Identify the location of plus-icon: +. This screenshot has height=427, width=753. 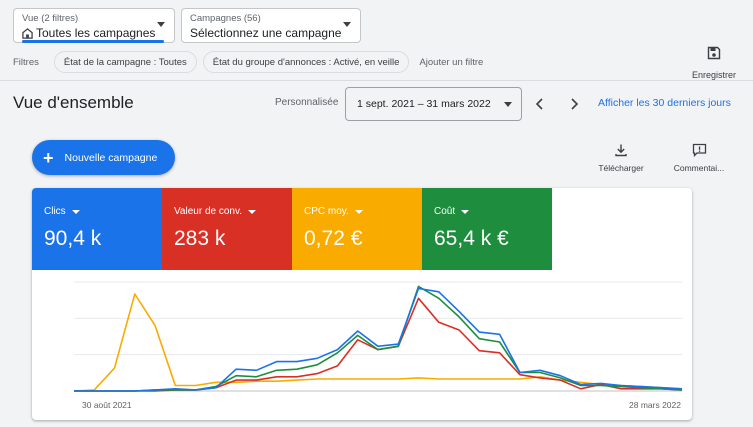
(48, 157).